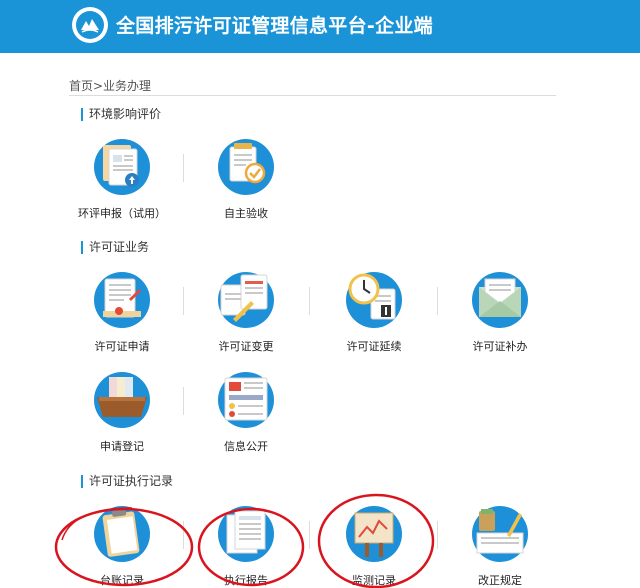 This screenshot has width=640, height=588. Describe the element at coordinates (246, 580) in the screenshot. I see `item-label: 执行报告` at that location.